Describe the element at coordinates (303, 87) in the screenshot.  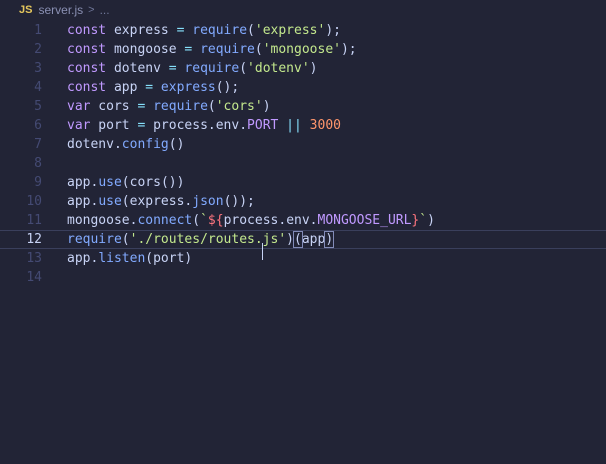
I see `code-line: 4 const app = express();` at that location.